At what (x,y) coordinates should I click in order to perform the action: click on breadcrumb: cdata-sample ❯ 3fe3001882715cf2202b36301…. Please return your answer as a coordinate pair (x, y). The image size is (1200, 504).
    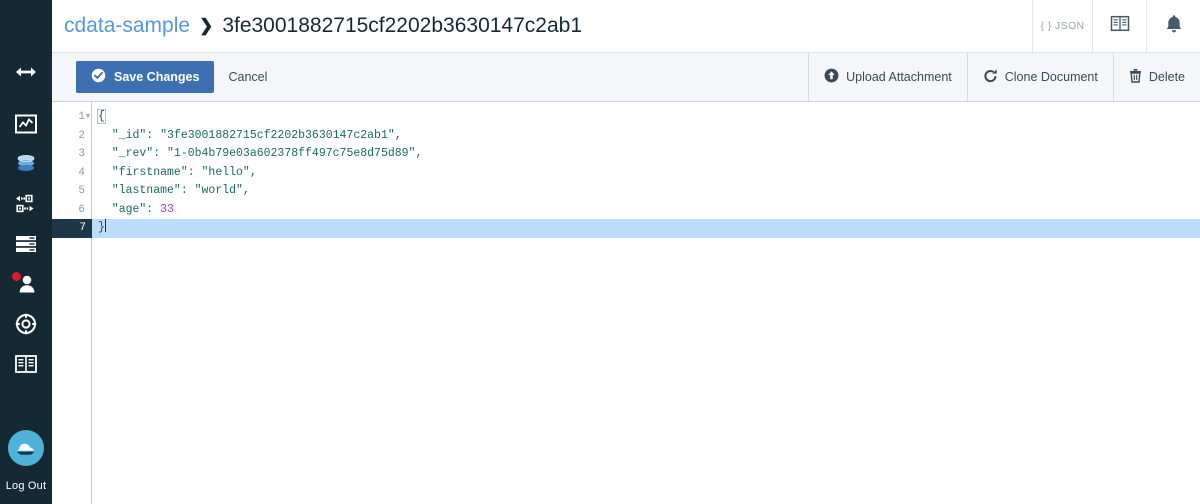
    Looking at the image, I should click on (542, 26).